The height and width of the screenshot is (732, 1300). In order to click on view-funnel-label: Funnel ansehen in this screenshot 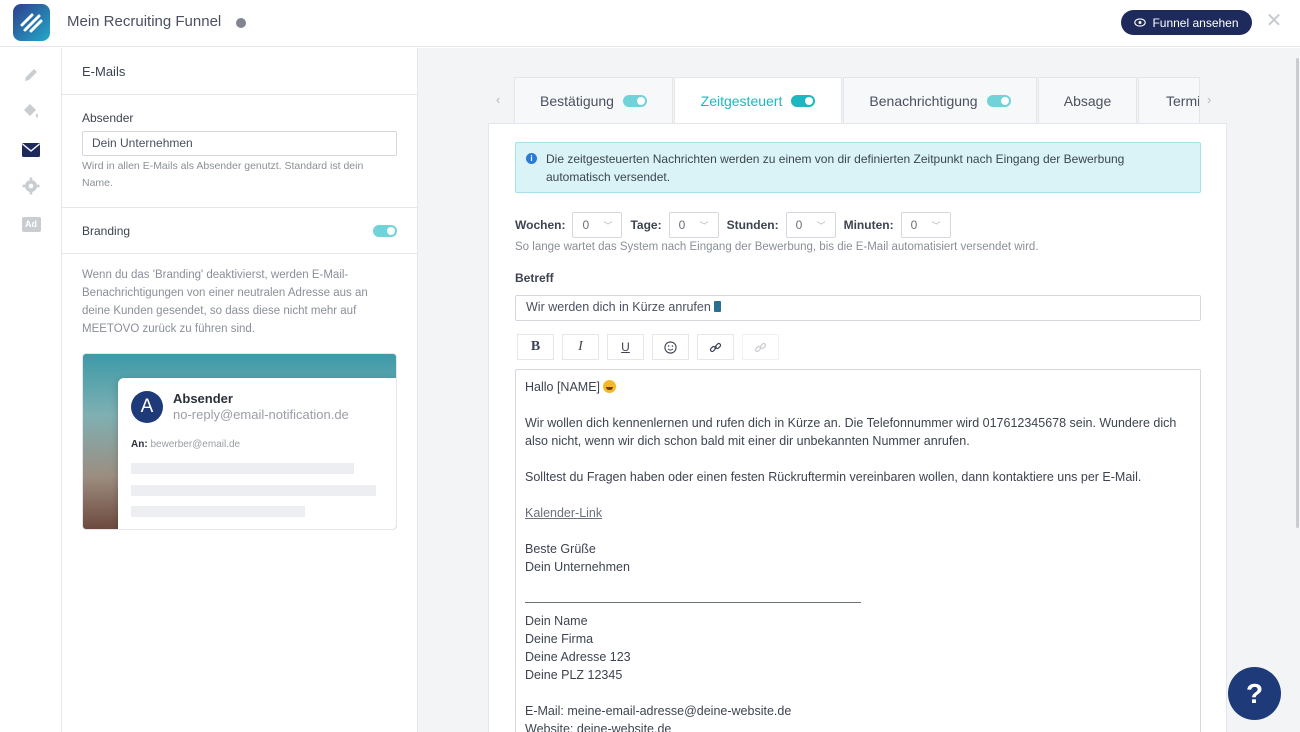, I will do `click(1195, 22)`.